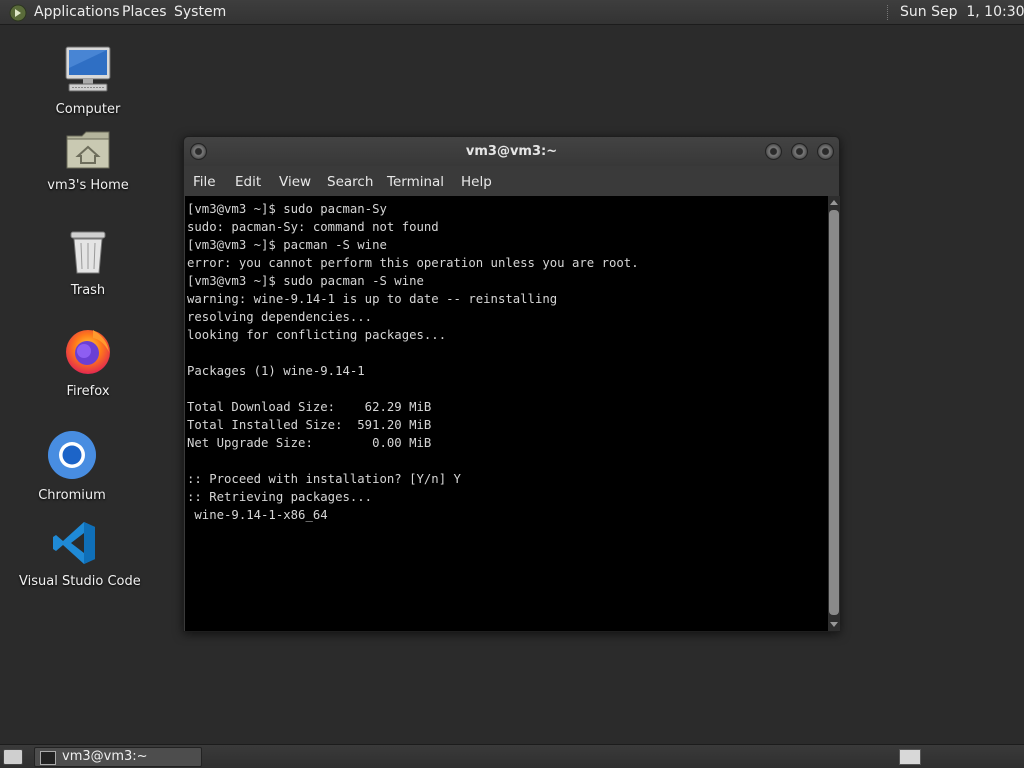 Image resolution: width=1024 pixels, height=768 pixels. I want to click on desktop-icon-label: Computer, so click(88, 109).